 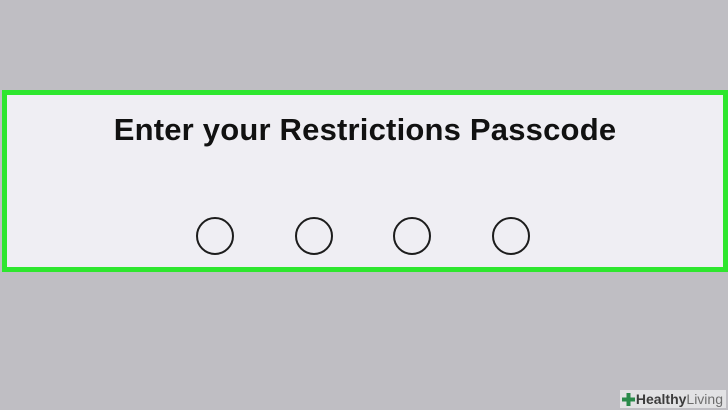 What do you see at coordinates (364, 239) in the screenshot?
I see `passcode-entry-field` at bounding box center [364, 239].